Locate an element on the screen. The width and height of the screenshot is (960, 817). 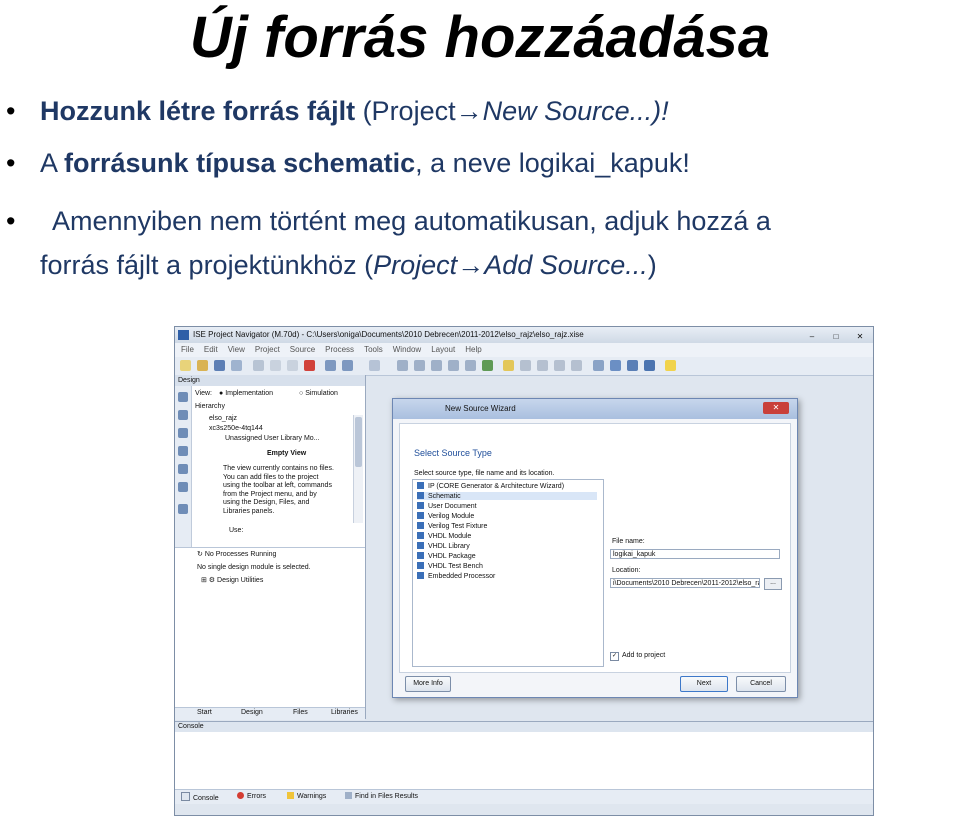
find-icon is located at coordinates (453, 365).